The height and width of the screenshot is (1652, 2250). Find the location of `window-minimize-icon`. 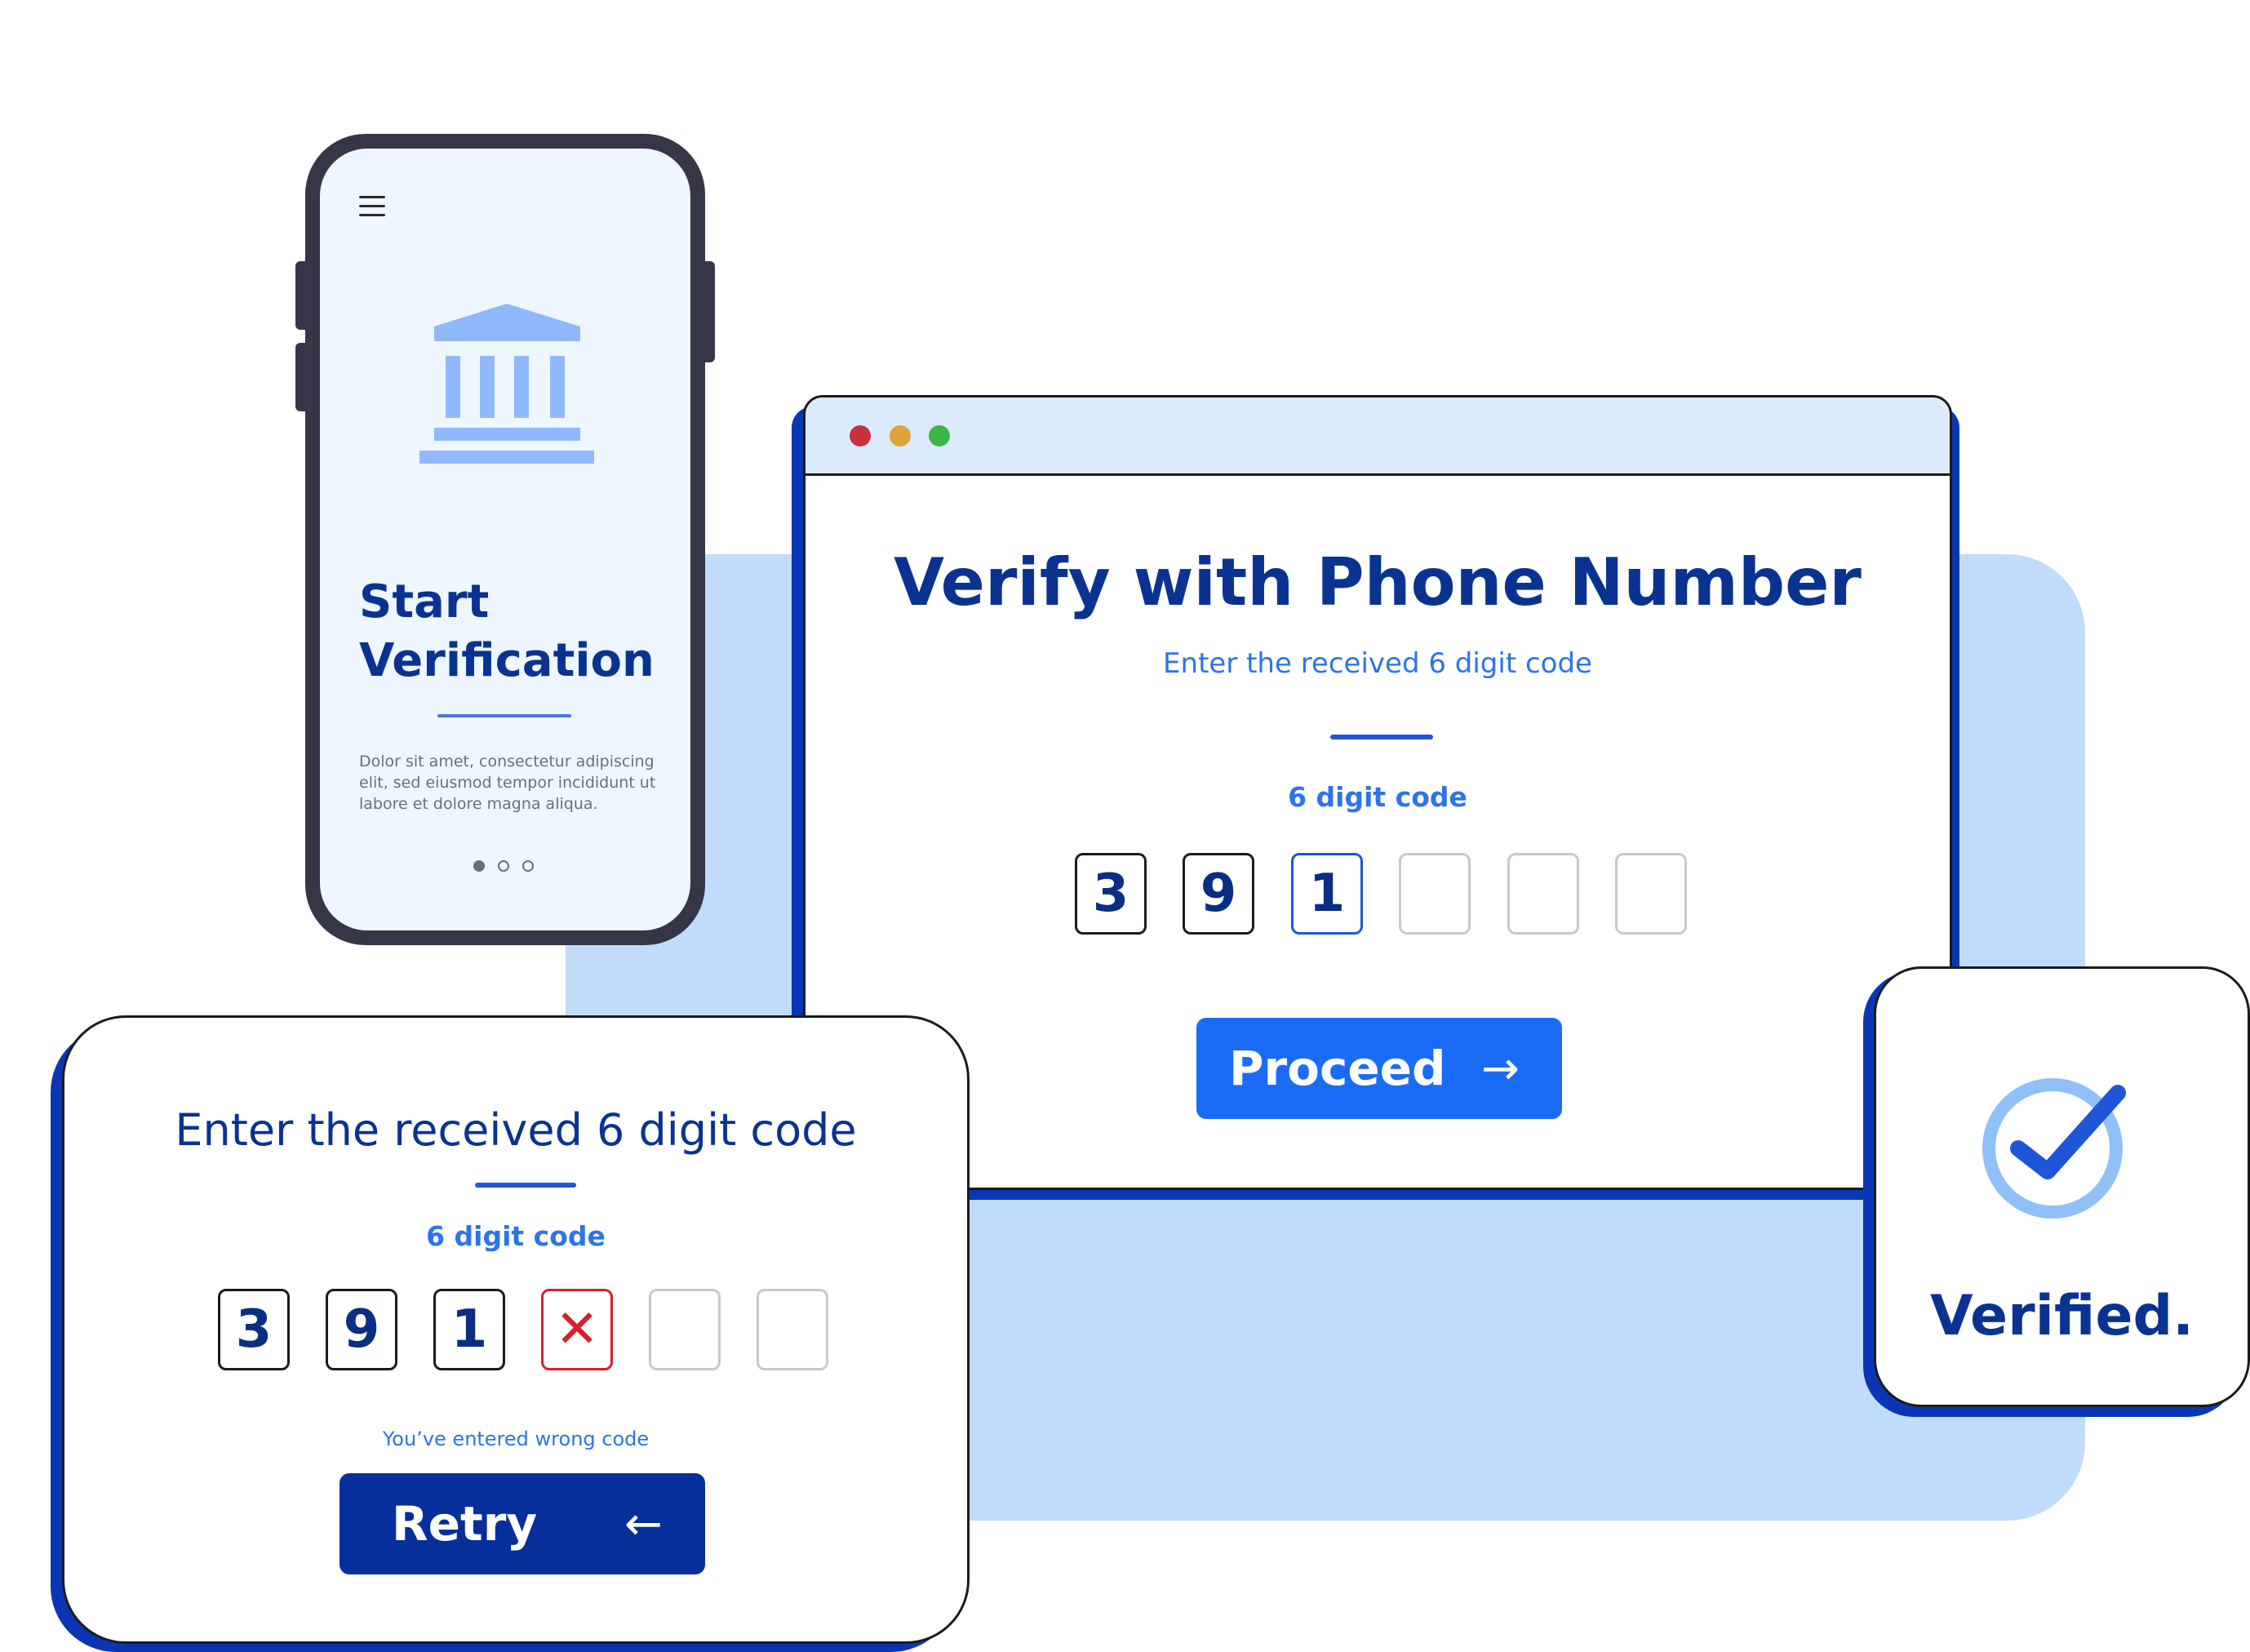

window-minimize-icon is located at coordinates (900, 435).